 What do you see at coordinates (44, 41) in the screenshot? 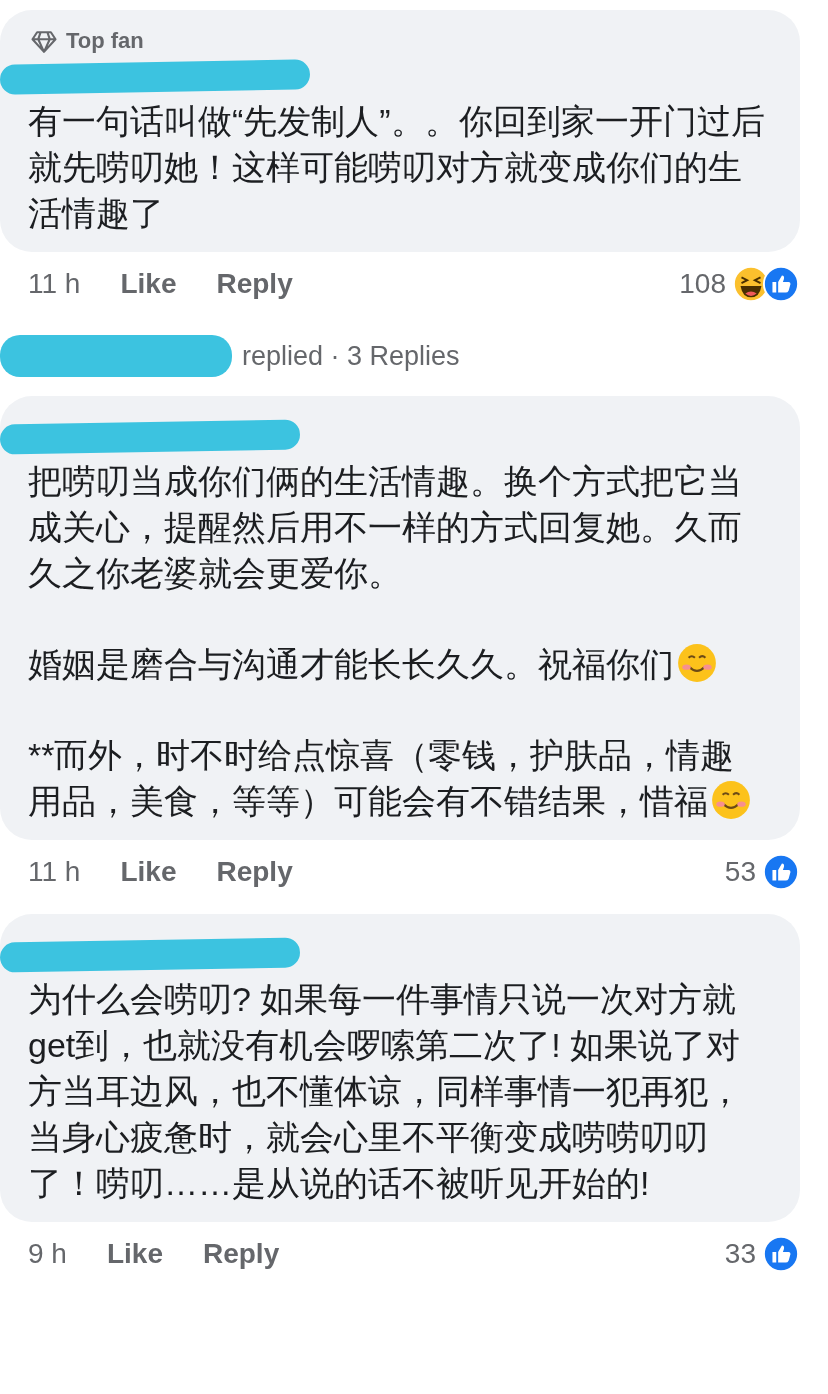
I see `diamond-icon` at bounding box center [44, 41].